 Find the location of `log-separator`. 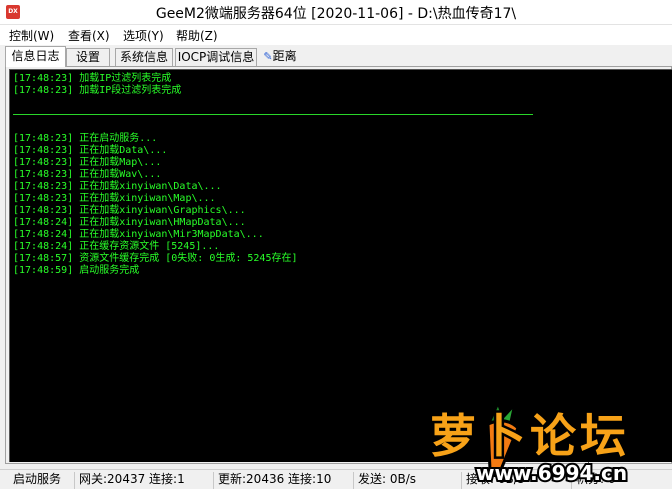

log-separator is located at coordinates (273, 114).